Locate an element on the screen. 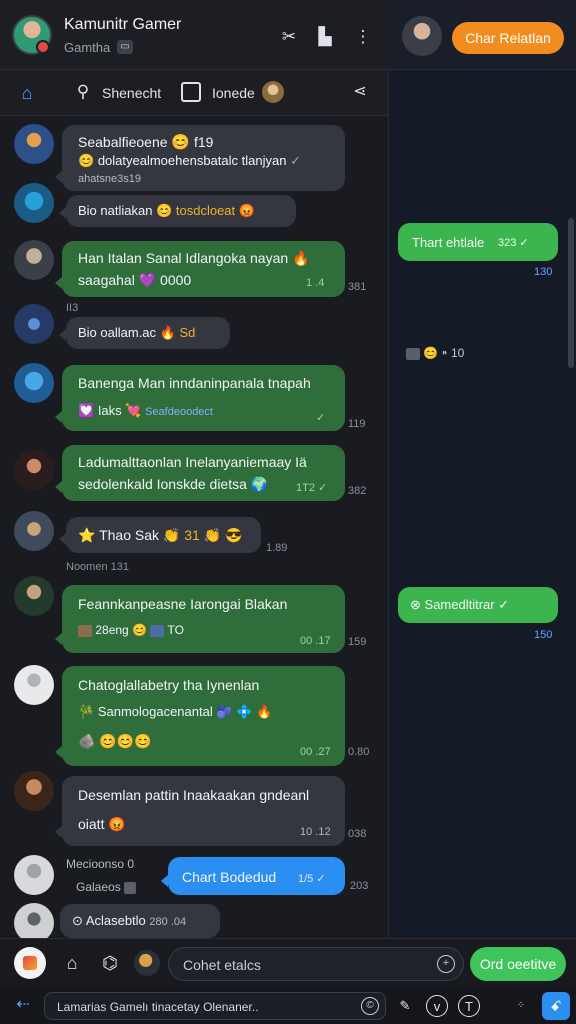 The height and width of the screenshot is (1024, 576). reaction-count: 10 is located at coordinates (457, 353).